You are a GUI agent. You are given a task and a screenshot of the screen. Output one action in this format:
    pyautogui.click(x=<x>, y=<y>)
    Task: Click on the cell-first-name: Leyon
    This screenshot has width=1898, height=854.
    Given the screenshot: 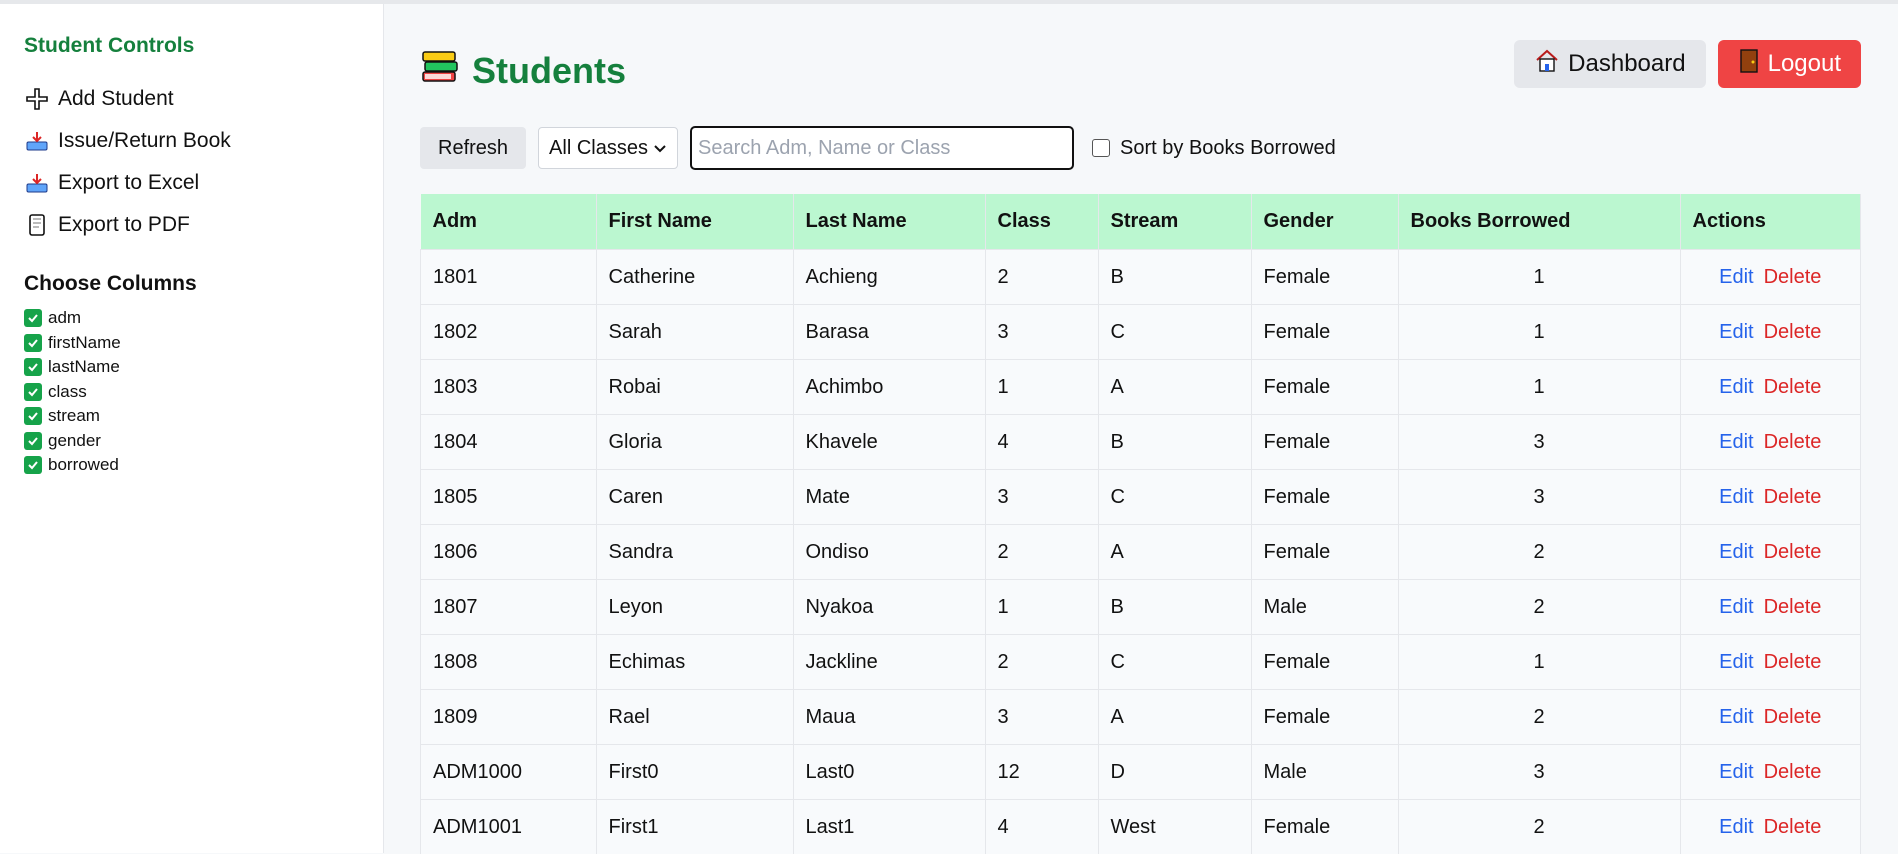 What is the action you would take?
    pyautogui.click(x=694, y=607)
    